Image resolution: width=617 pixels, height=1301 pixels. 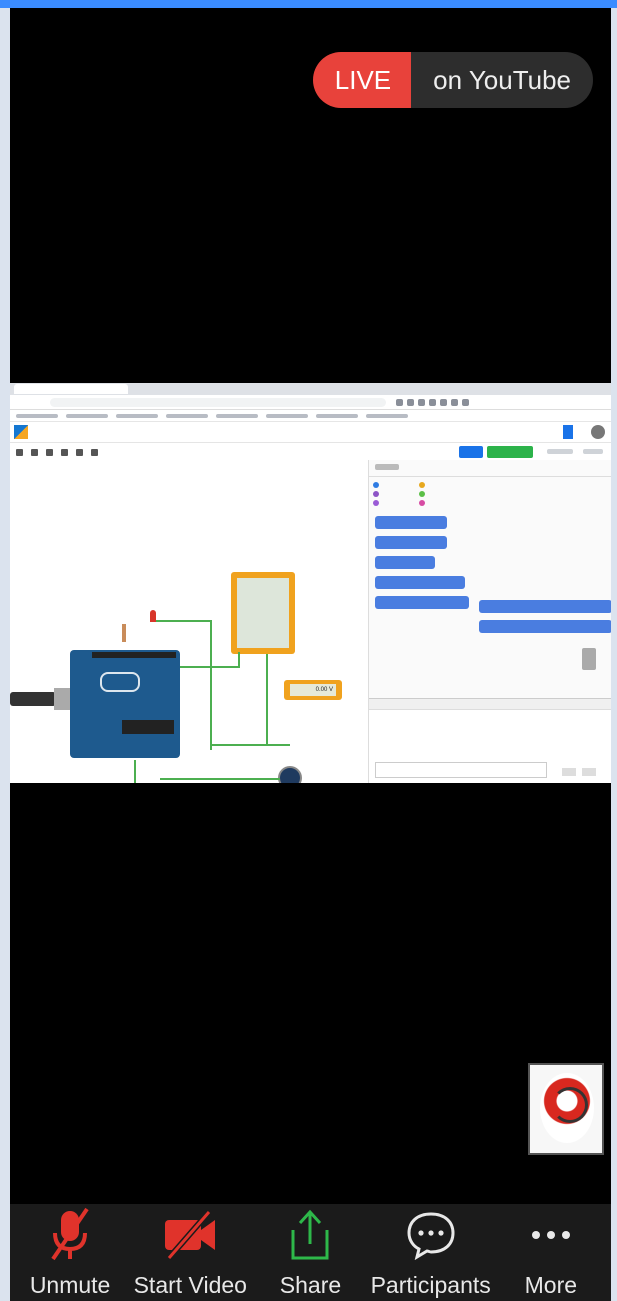 I want to click on code-panel-header, so click(x=490, y=468).